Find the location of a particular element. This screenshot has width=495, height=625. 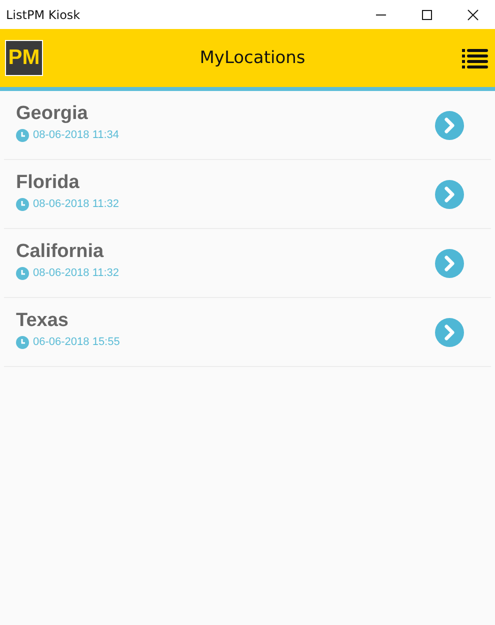

location-item: Georgia 08-06-2018 11:34 is located at coordinates (247, 125).